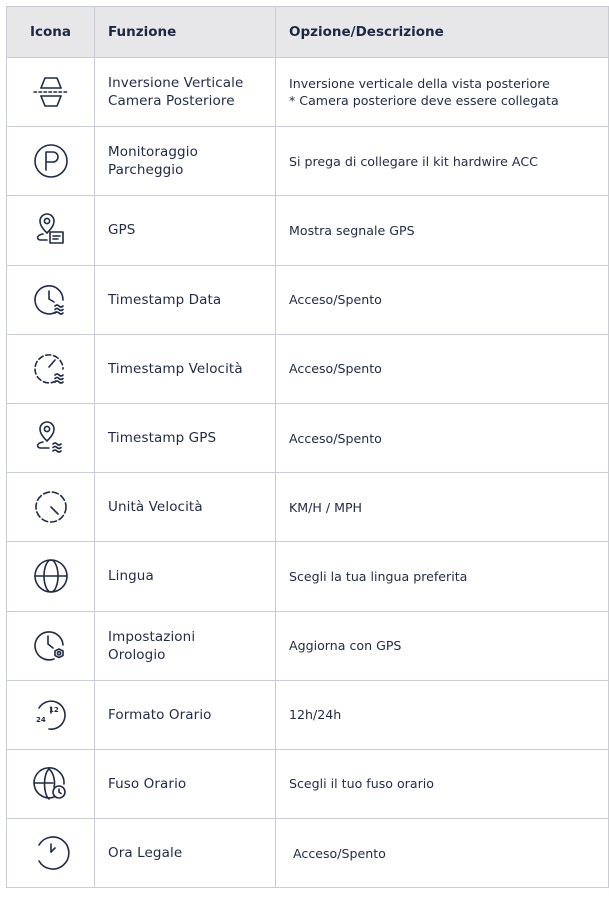  I want to click on description-text: Scegli la tua lingua preferita, so click(442, 576).